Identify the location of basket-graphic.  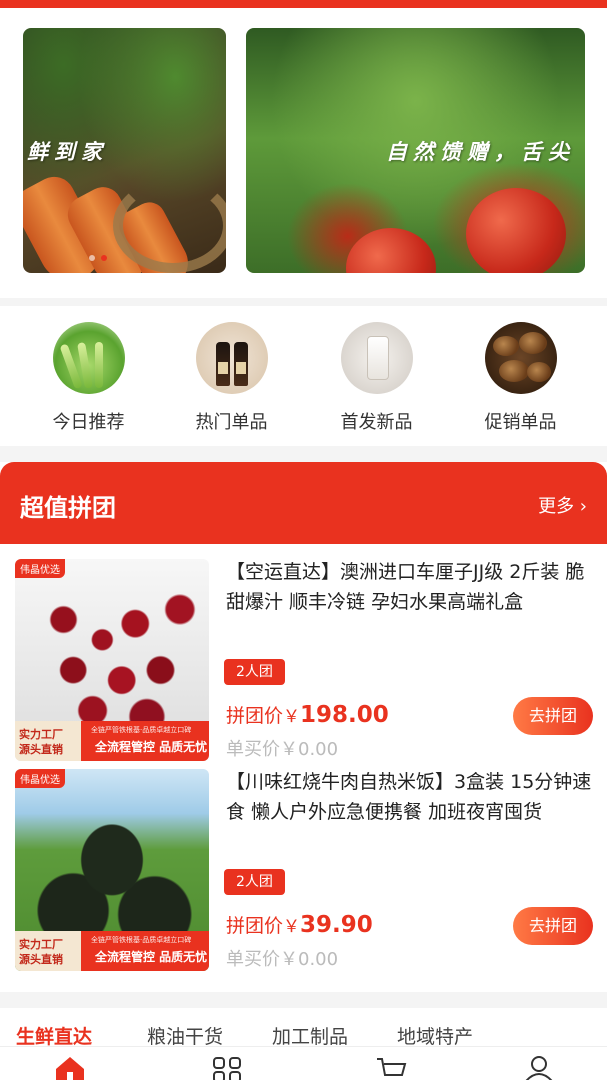
(169, 225).